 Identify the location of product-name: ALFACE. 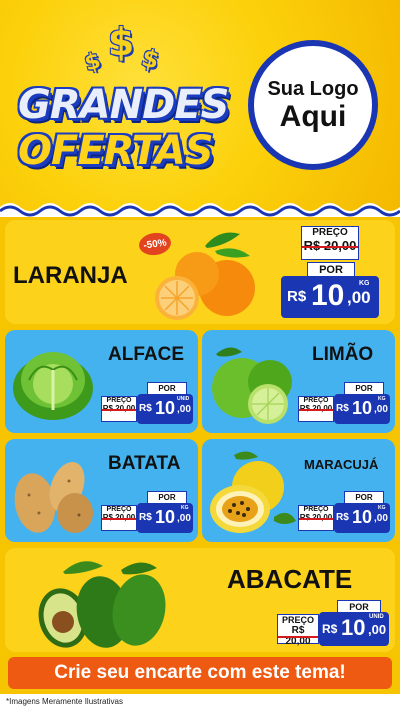
(146, 354).